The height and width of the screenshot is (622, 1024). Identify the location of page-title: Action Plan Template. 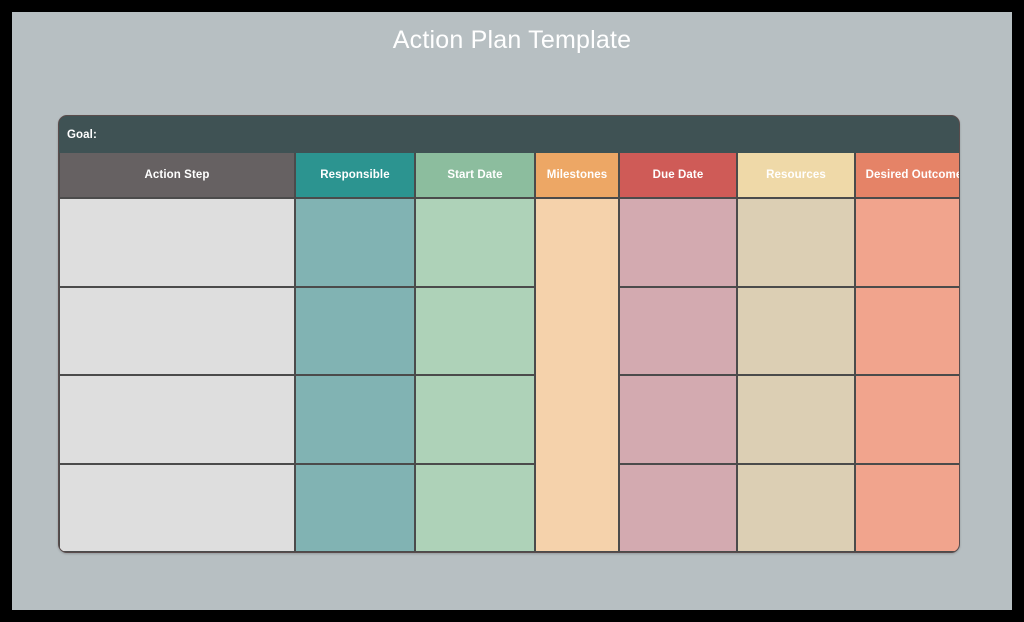
(512, 40).